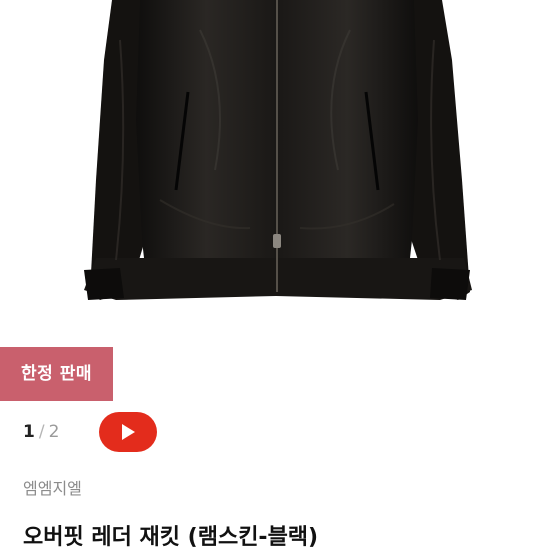 The height and width of the screenshot is (554, 554). What do you see at coordinates (171, 537) in the screenshot?
I see `product-title: 오버핏 레더 재킷 (램스킨-블랙)` at bounding box center [171, 537].